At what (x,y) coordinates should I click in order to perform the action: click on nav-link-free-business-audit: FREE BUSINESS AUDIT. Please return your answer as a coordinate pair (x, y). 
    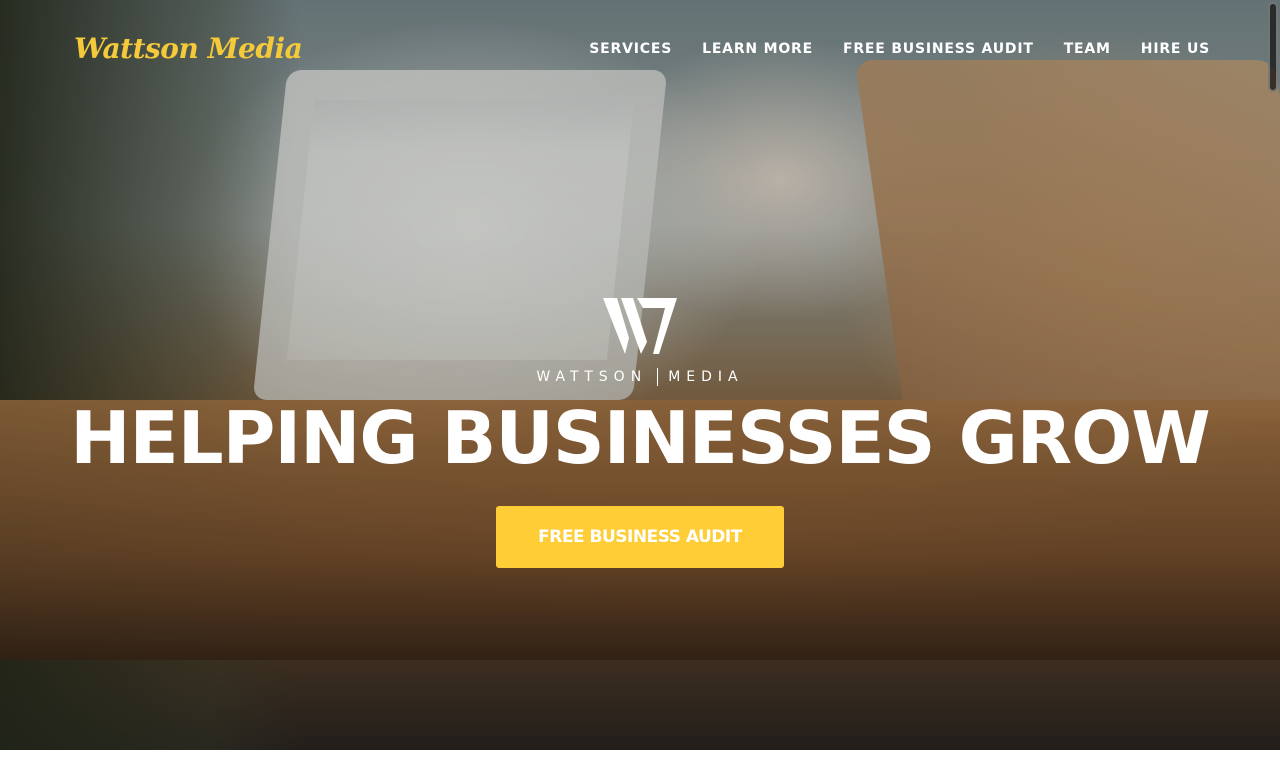
    Looking at the image, I should click on (938, 49).